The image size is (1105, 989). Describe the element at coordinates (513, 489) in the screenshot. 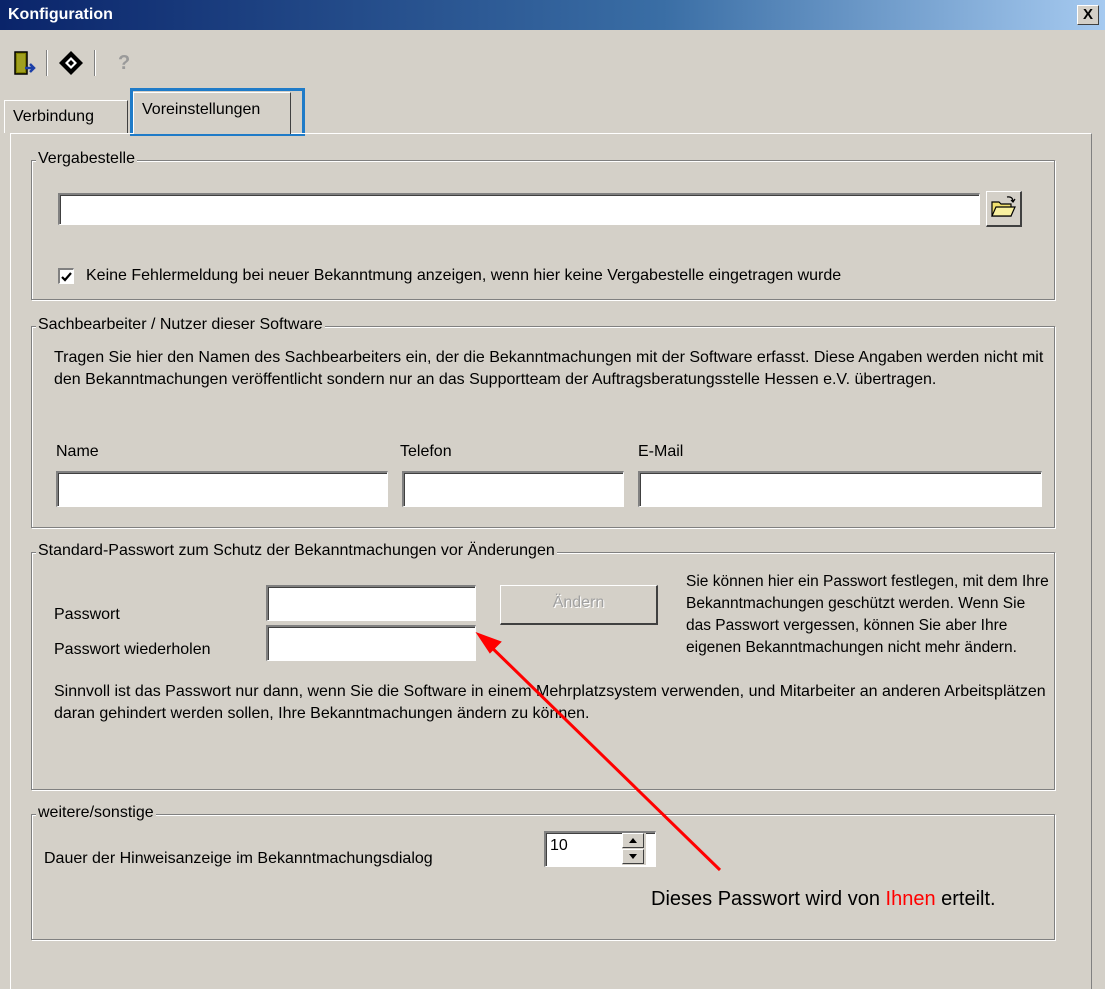

I see `phone-input` at that location.